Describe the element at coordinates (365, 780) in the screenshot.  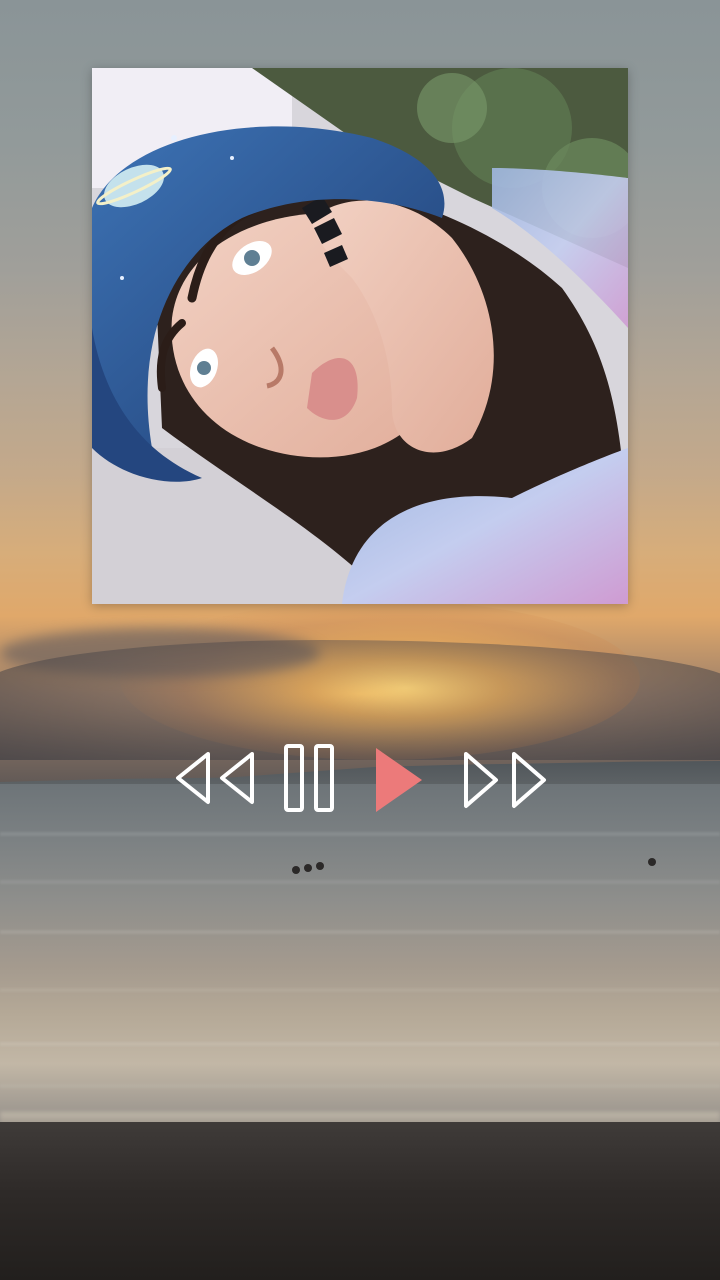
I see `media-controls` at that location.